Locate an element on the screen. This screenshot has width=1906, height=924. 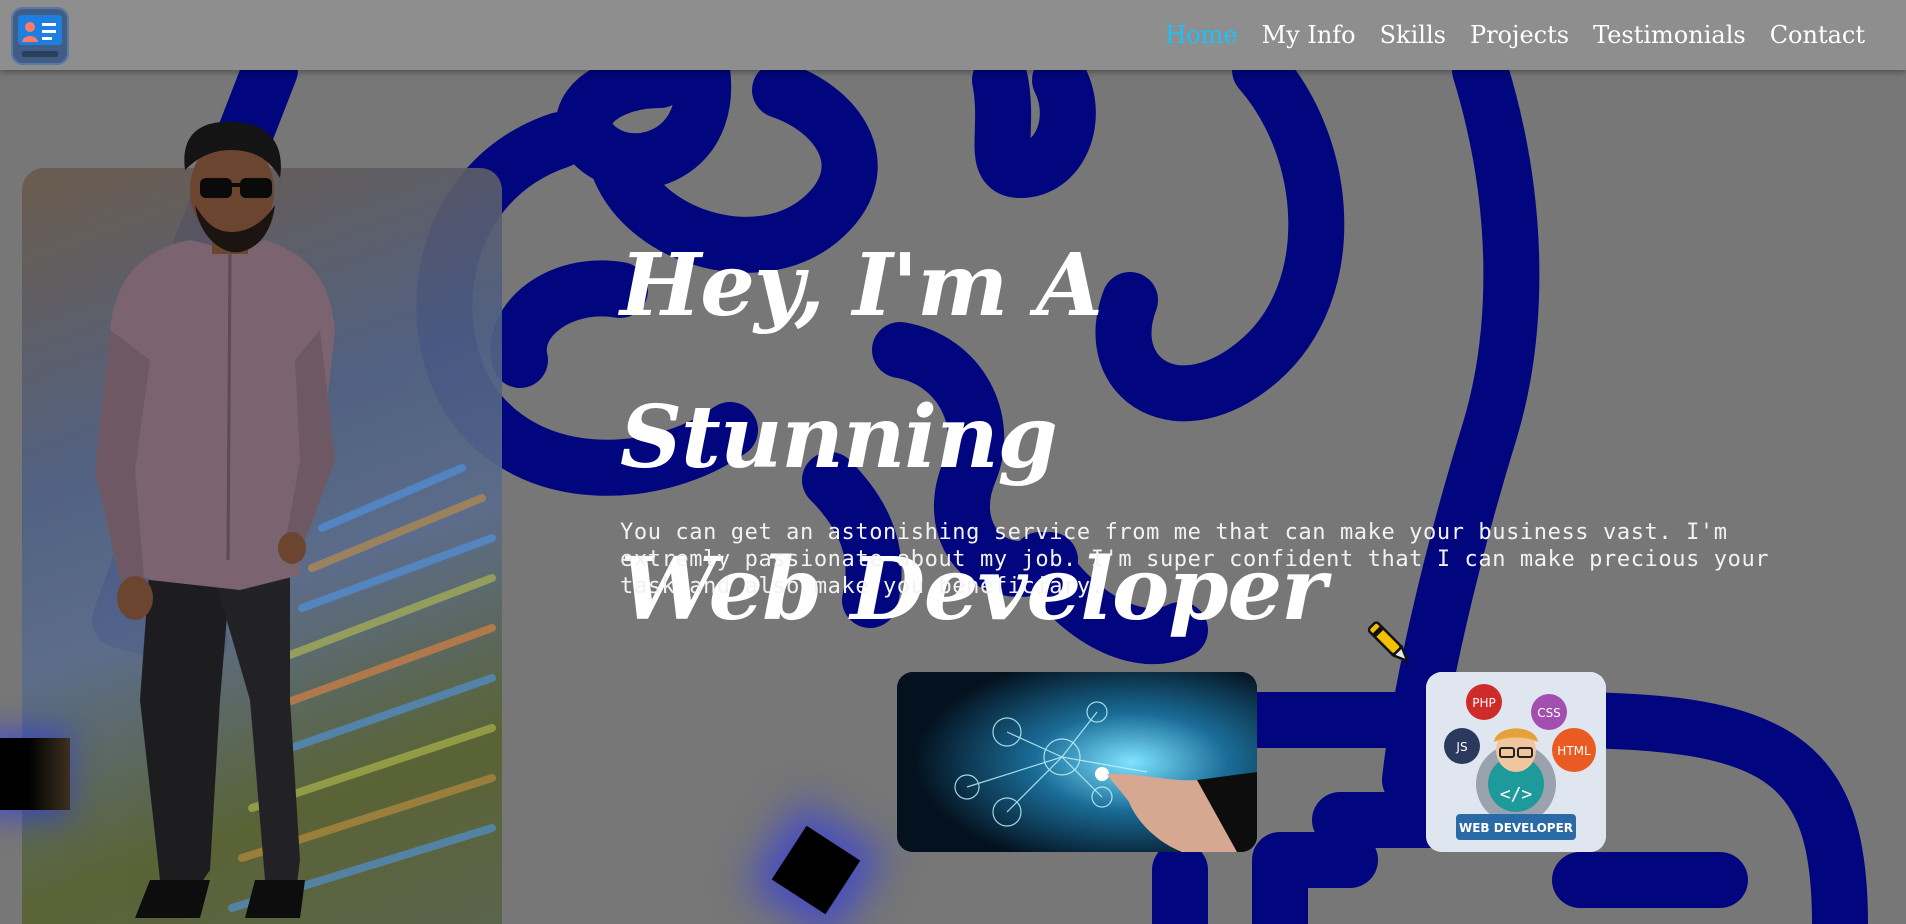
developer-portrait is located at coordinates (215, 519).